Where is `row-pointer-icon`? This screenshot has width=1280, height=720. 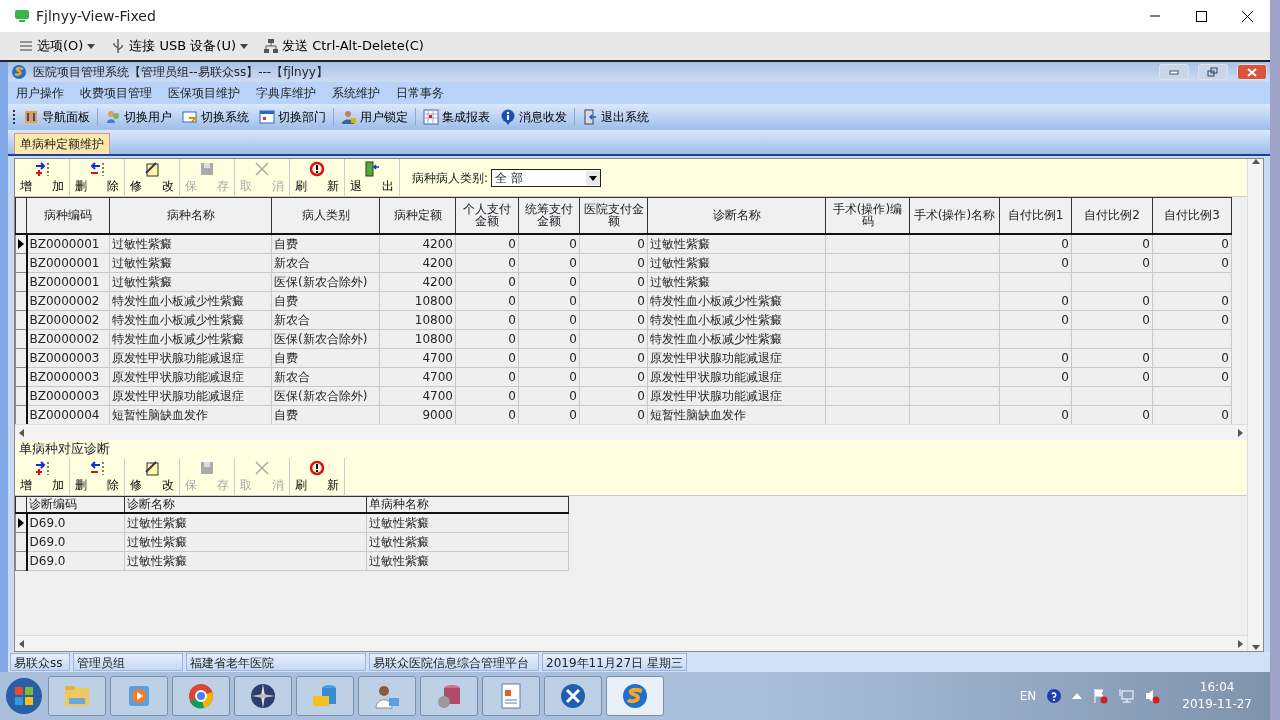 row-pointer-icon is located at coordinates (20, 523).